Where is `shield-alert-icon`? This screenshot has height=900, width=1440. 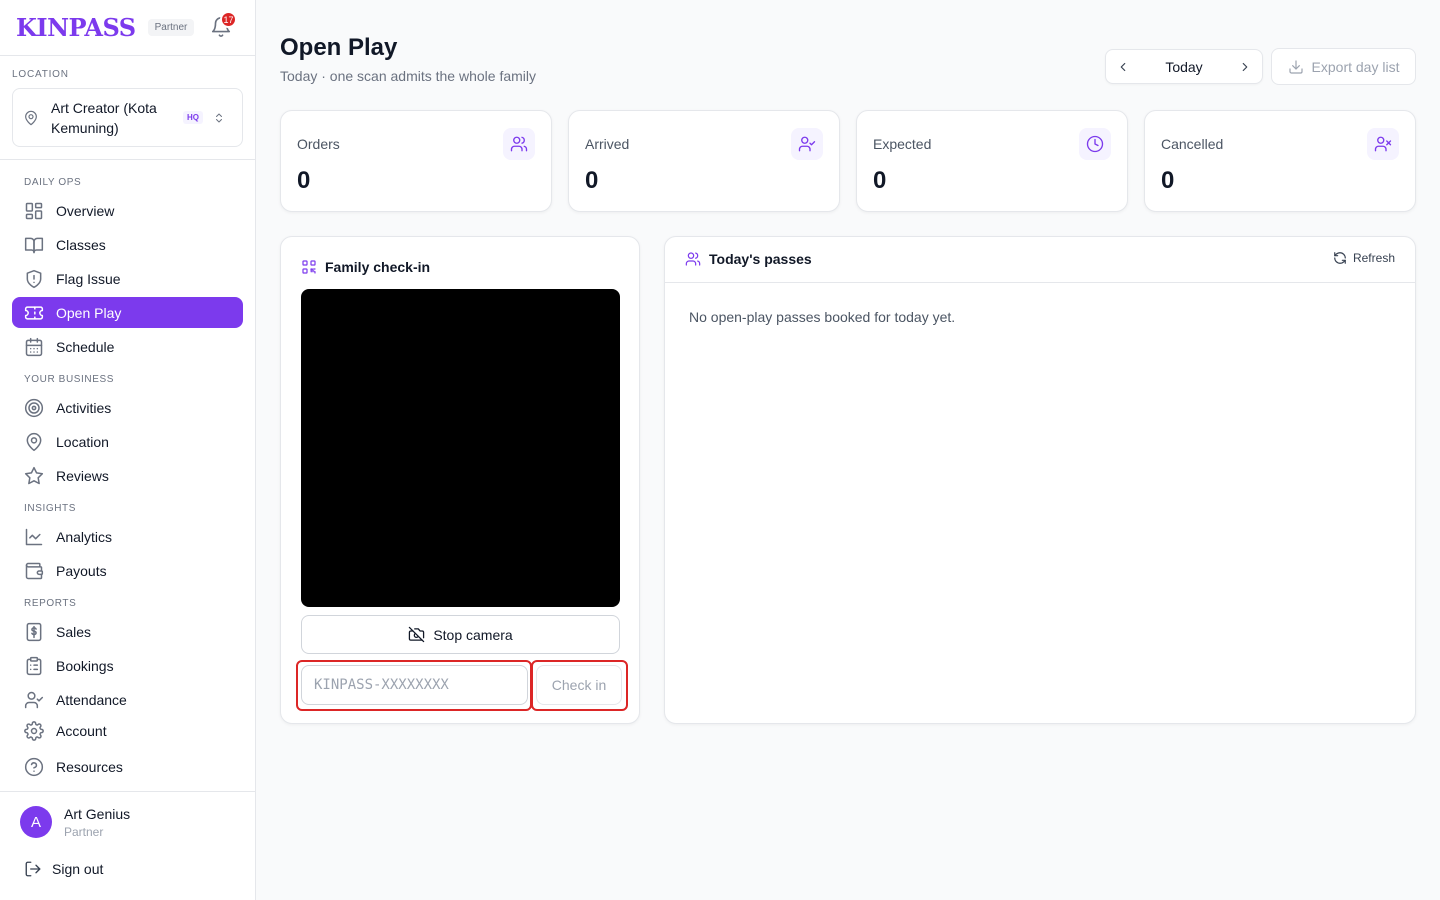
shield-alert-icon is located at coordinates (34, 278).